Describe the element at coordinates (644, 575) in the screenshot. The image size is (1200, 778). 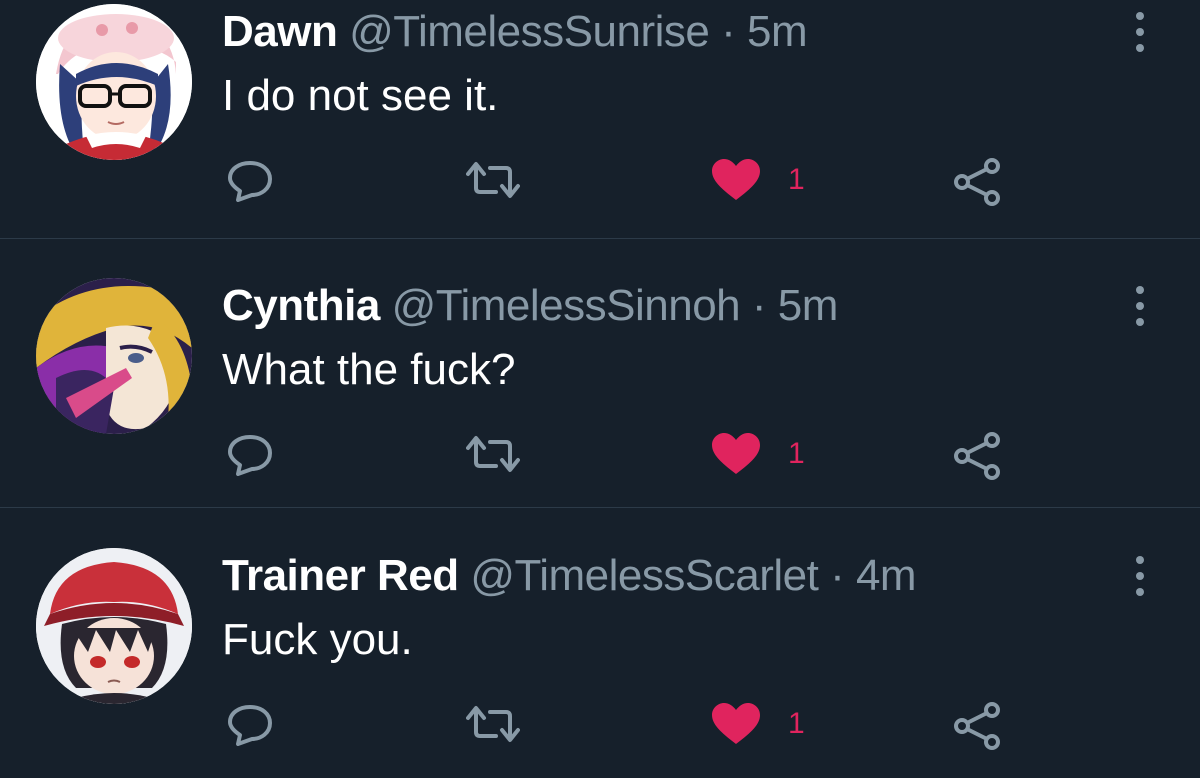
I see `user-handle: @TimelessScarlet` at that location.